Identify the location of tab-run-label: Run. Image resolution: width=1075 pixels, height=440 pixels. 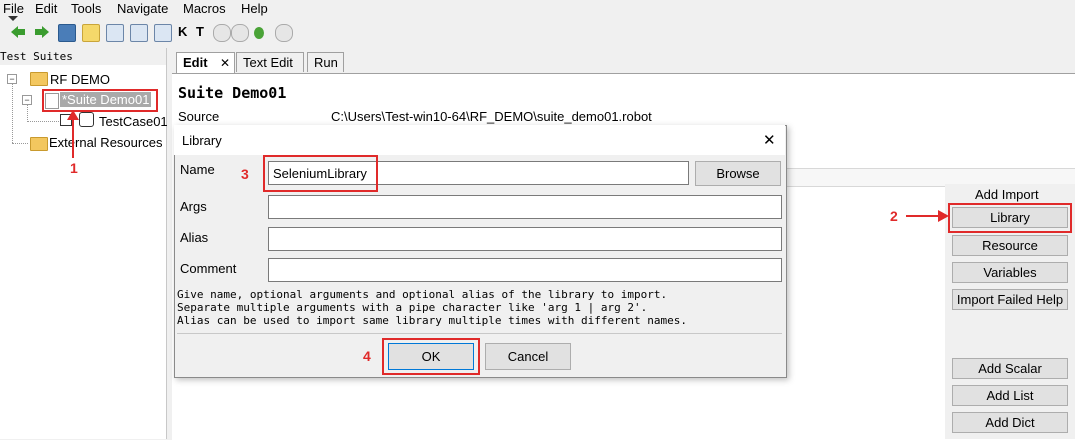
(326, 62).